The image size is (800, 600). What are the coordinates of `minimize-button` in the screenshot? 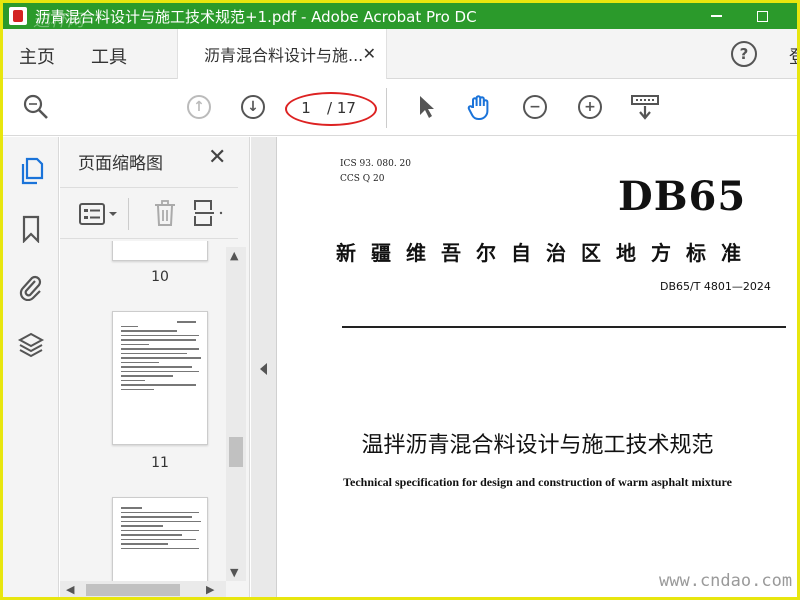 It's located at (716, 16).